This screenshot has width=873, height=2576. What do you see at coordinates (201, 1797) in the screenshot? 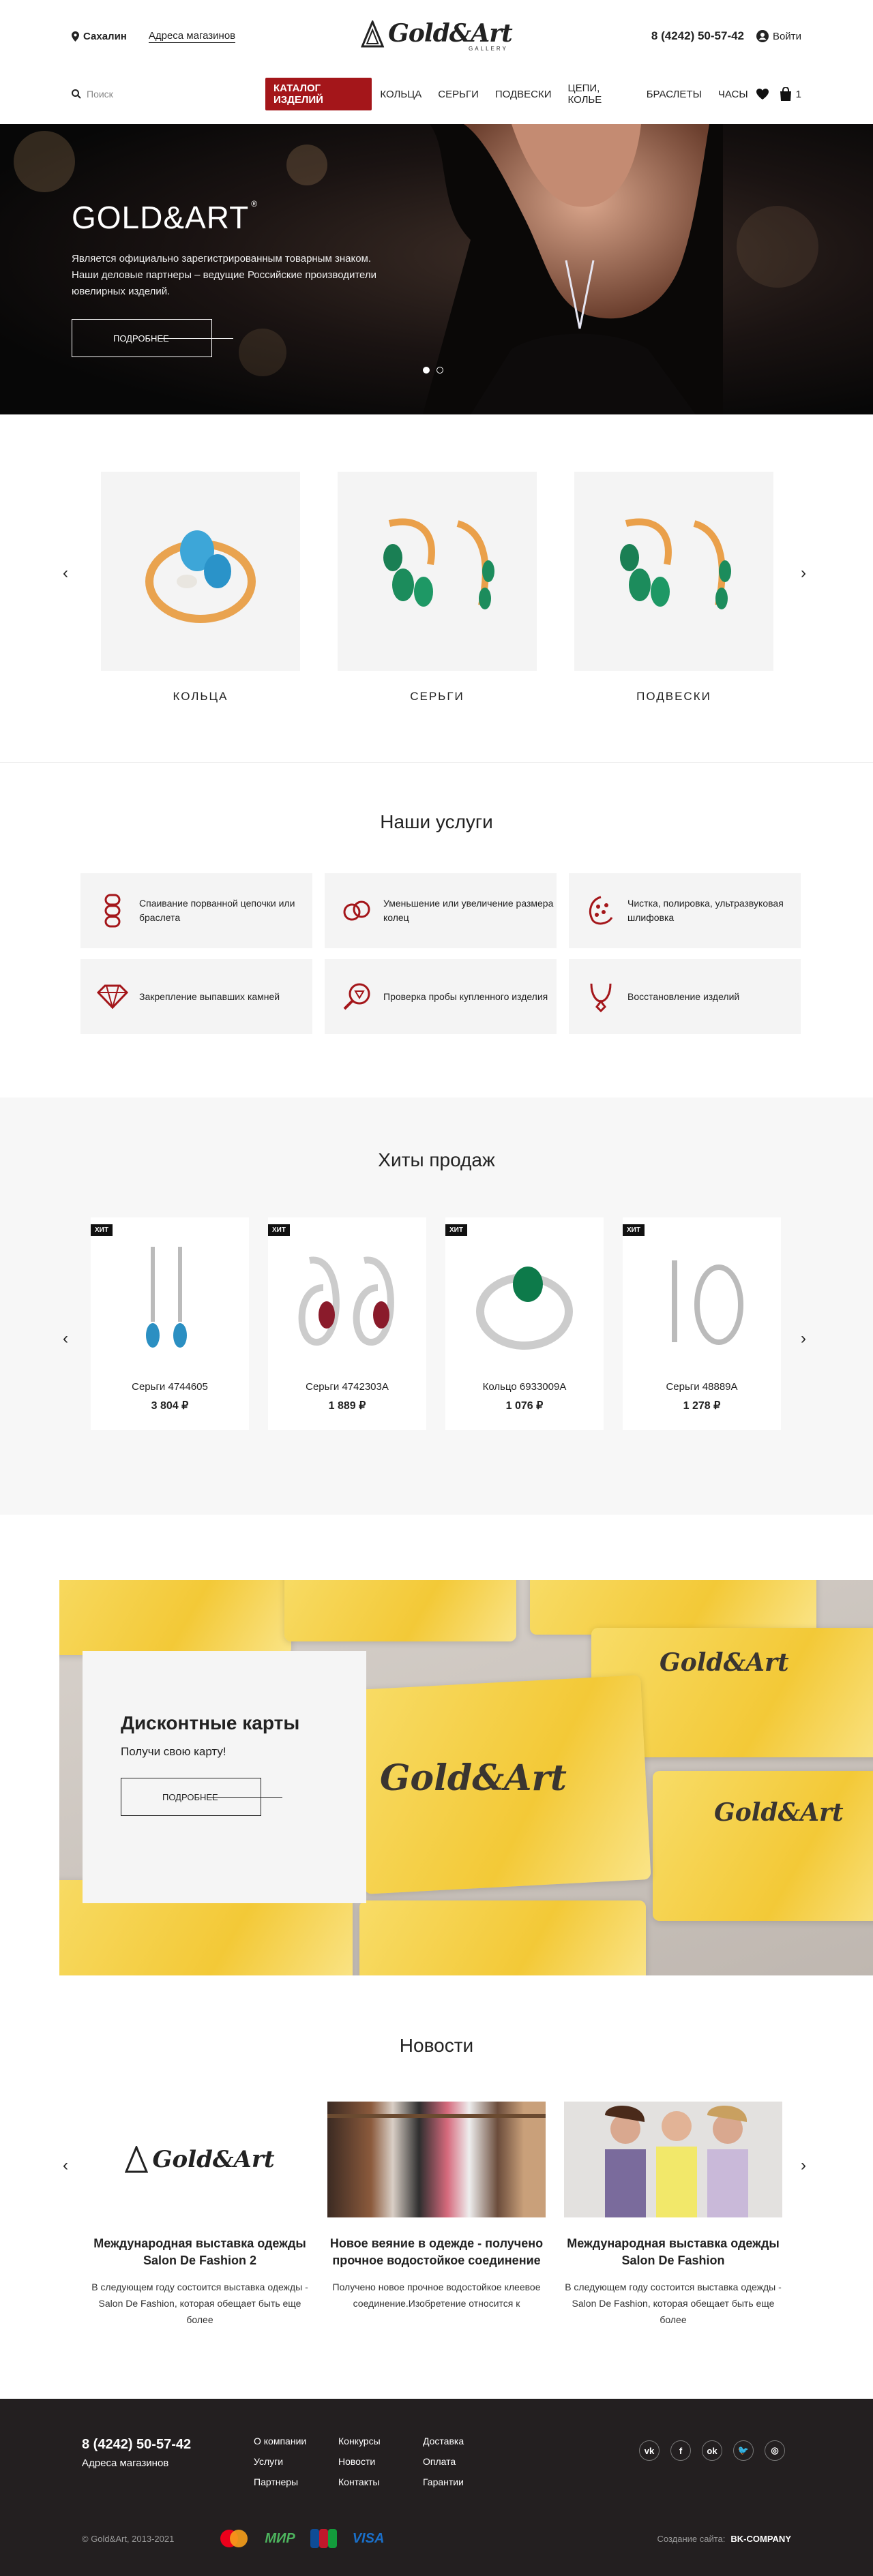
I see `discount-more-button: ПОДРОБНЕЕ` at bounding box center [201, 1797].